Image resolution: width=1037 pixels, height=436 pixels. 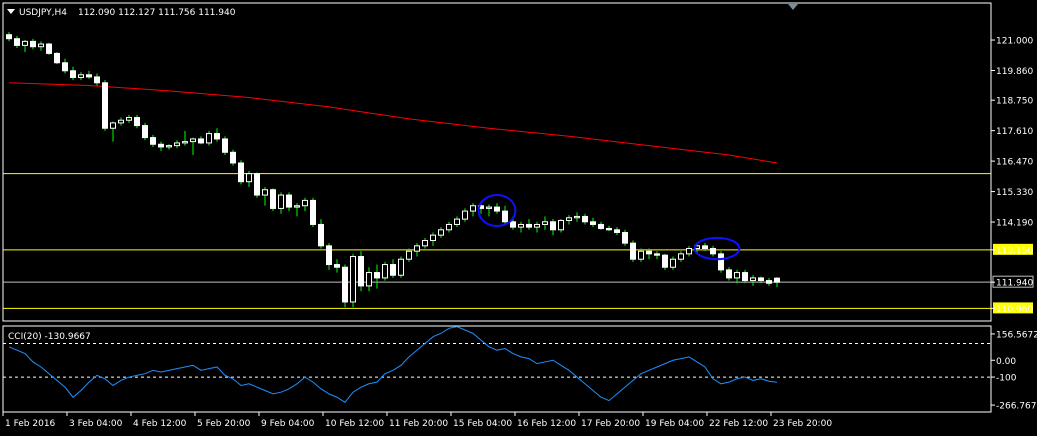 I want to click on cci-tick-label-1: 0.00, so click(x=1006, y=362).